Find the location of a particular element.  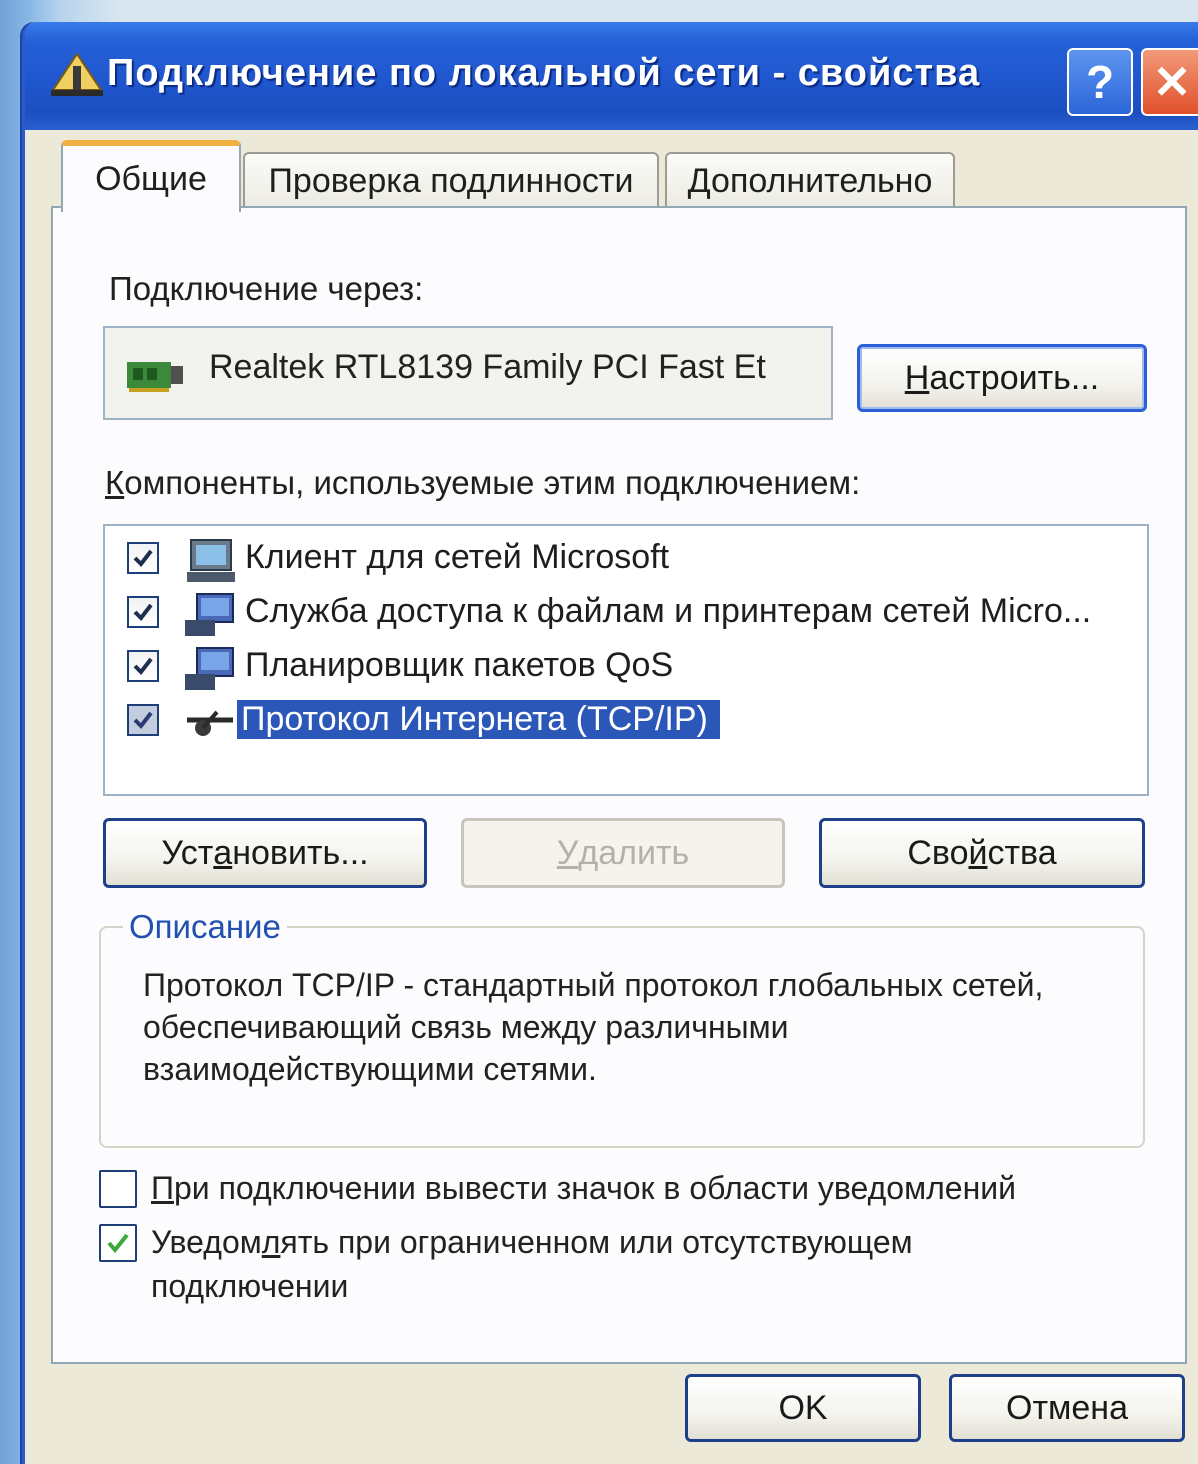

install-button-accesskey: а is located at coordinates (223, 852).